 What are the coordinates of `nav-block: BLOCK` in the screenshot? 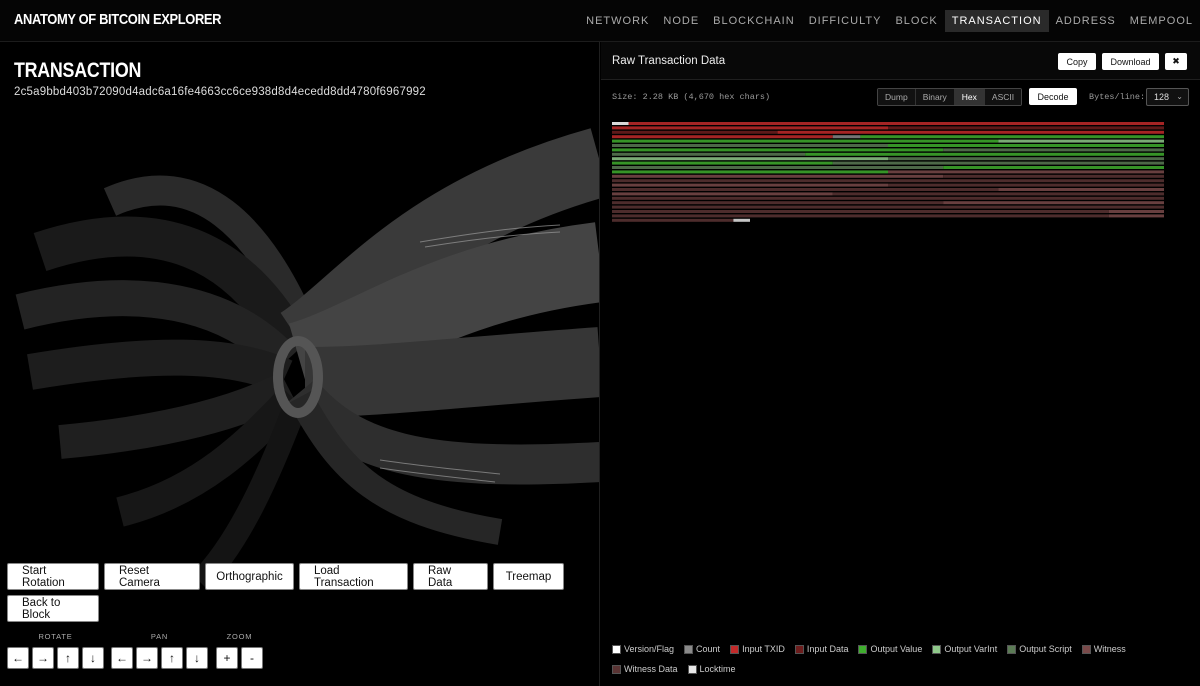 It's located at (916, 21).